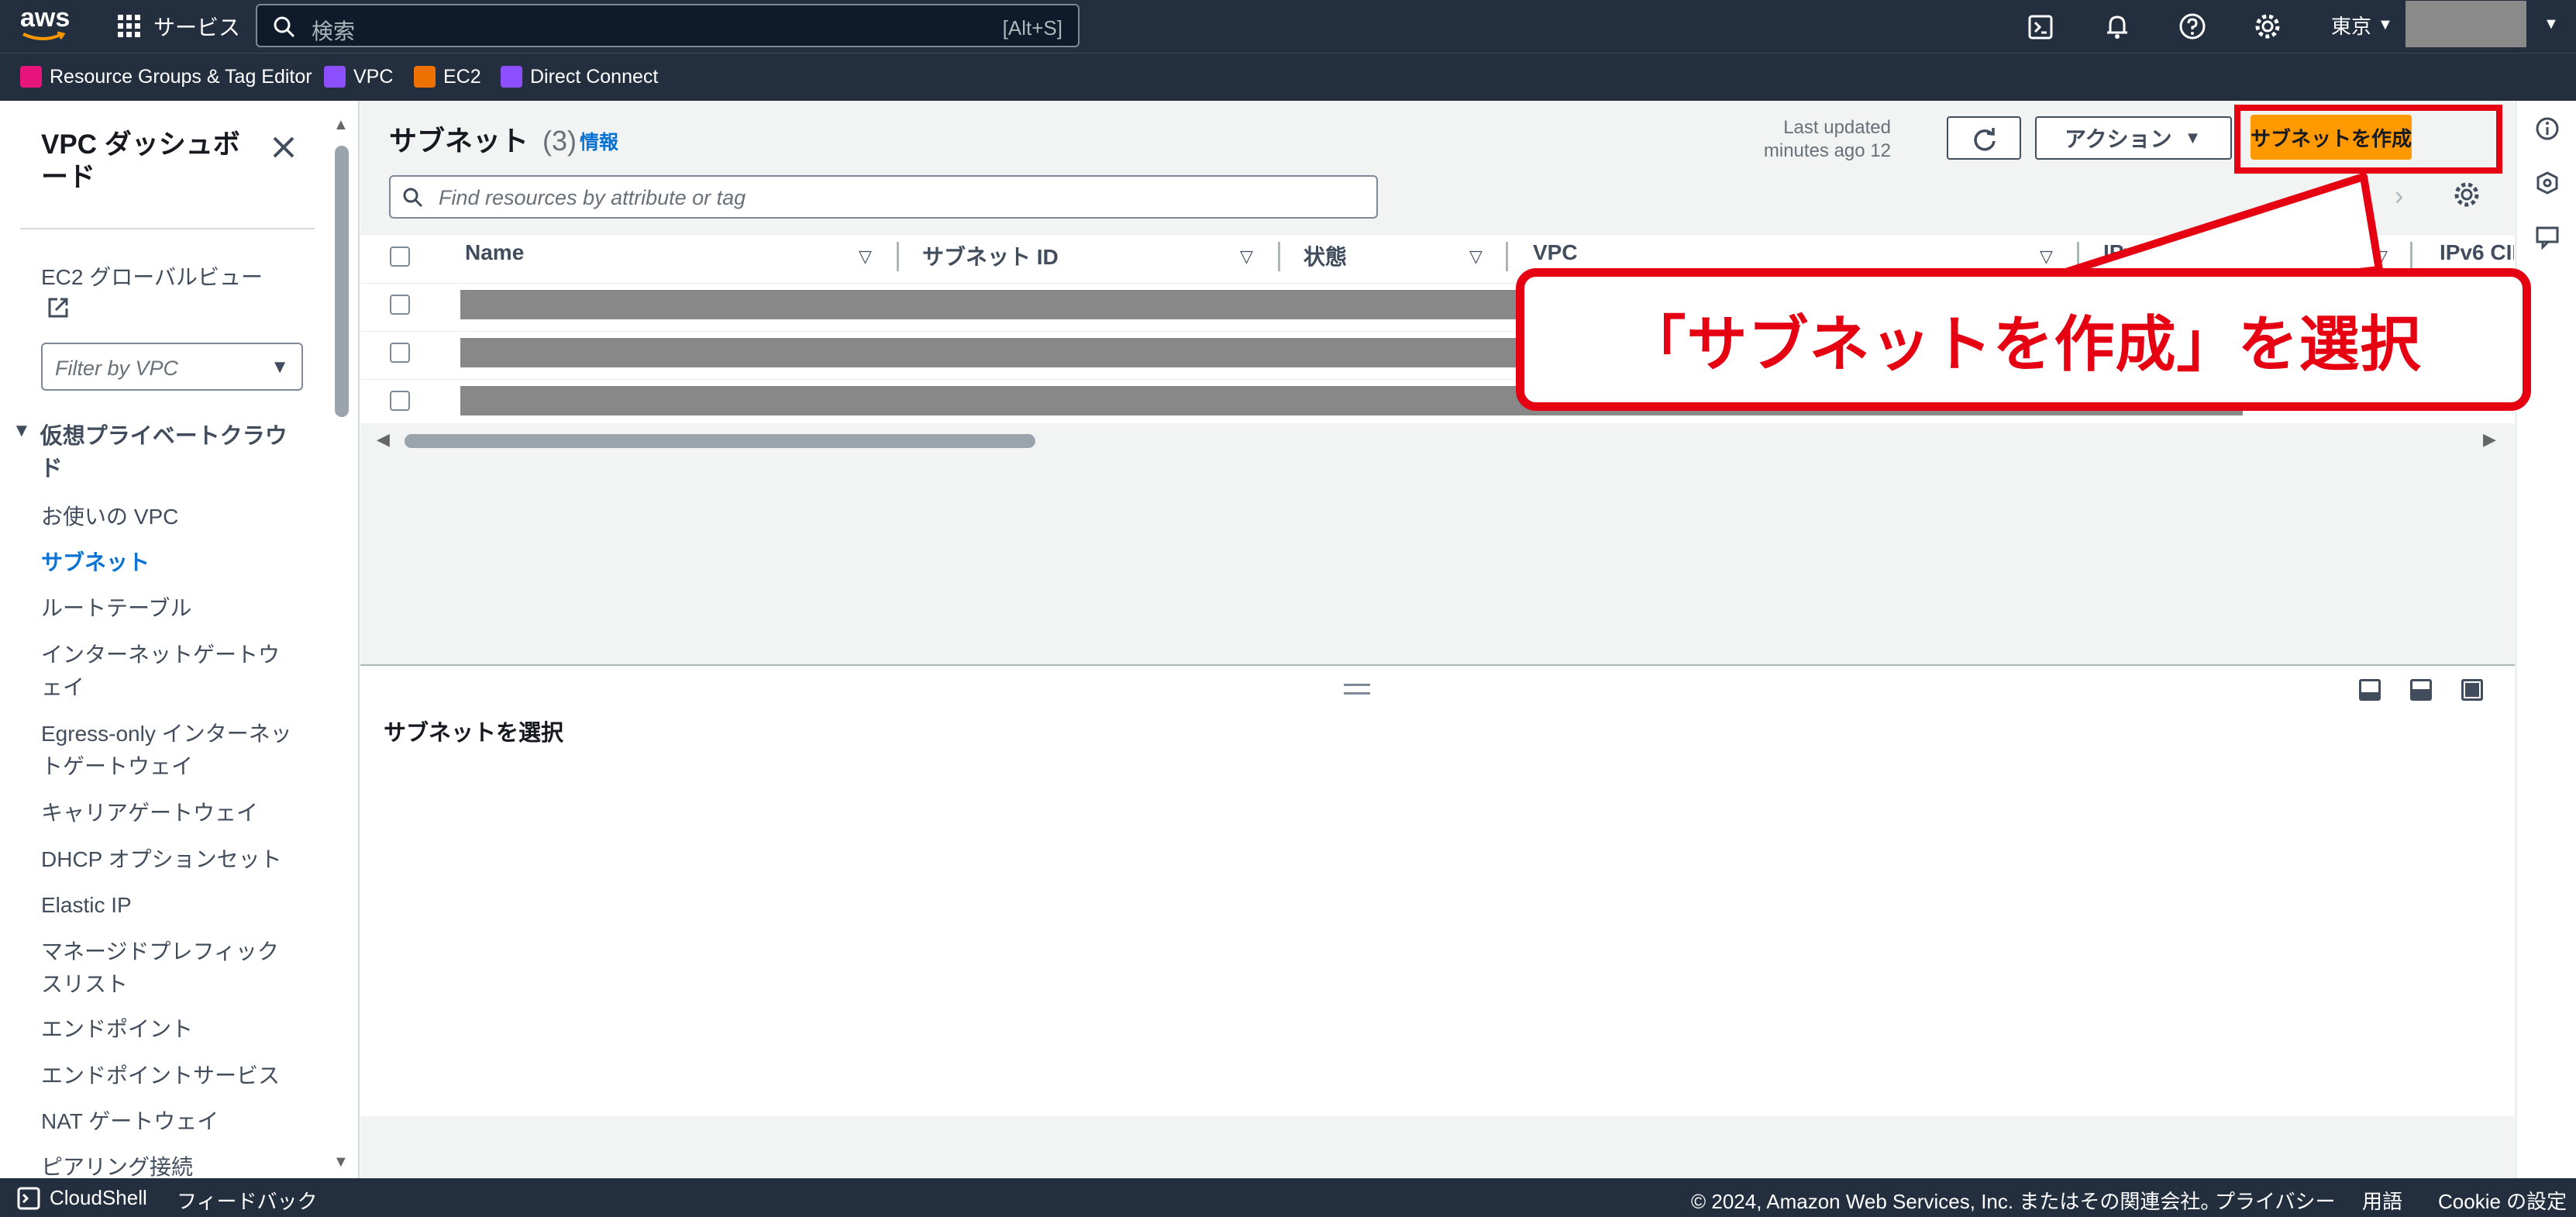  Describe the element at coordinates (45, 24) in the screenshot. I see `aws-logo: aws` at that location.